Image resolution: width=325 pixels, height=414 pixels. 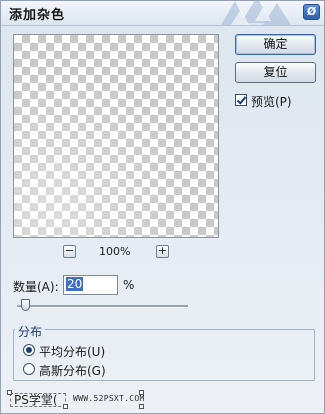 I want to click on amount-slider-thumb, so click(x=26, y=305).